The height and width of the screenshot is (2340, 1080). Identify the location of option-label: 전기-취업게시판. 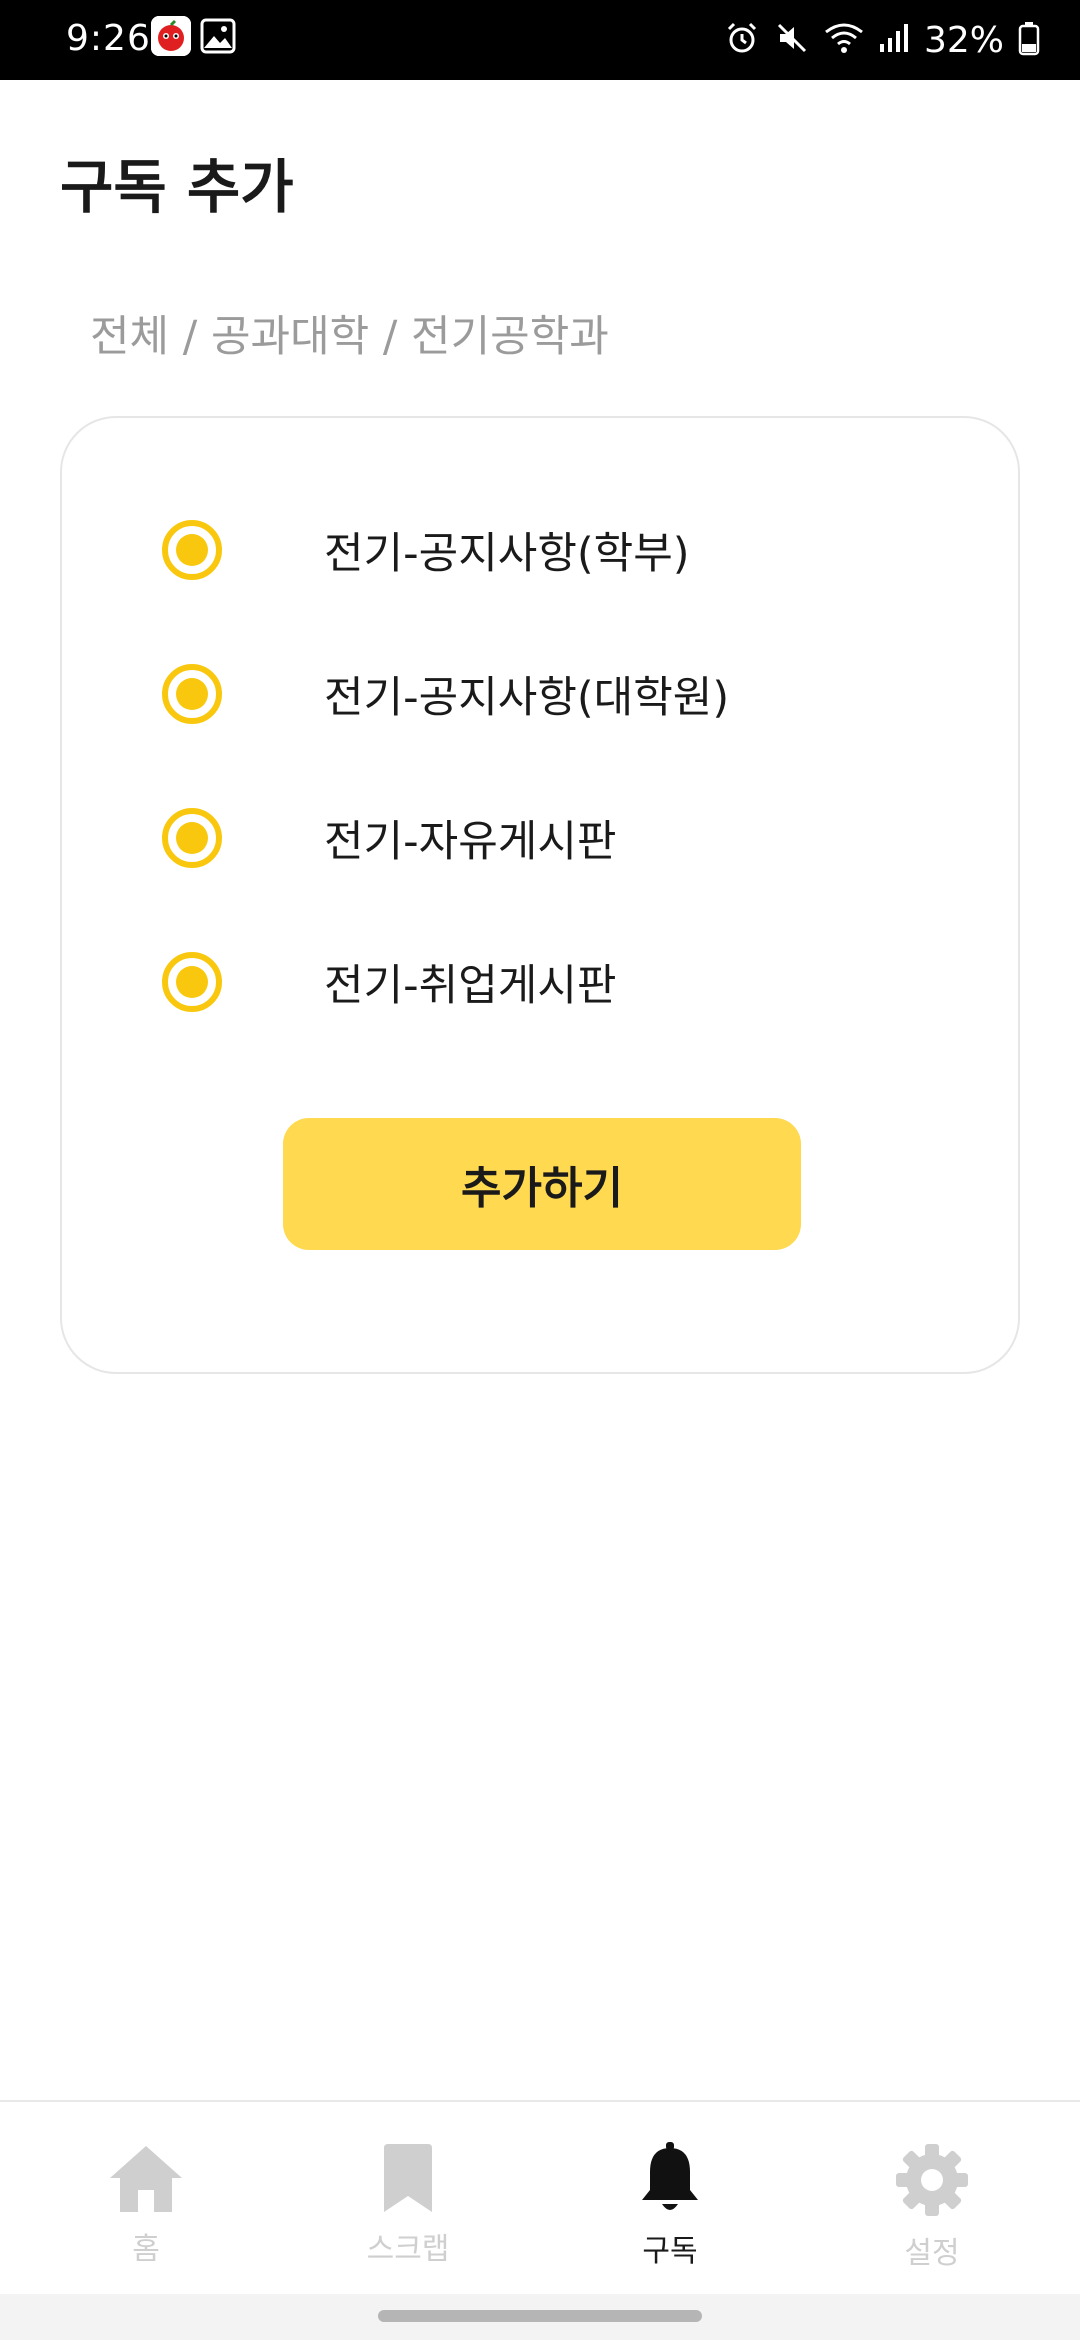
(470, 986).